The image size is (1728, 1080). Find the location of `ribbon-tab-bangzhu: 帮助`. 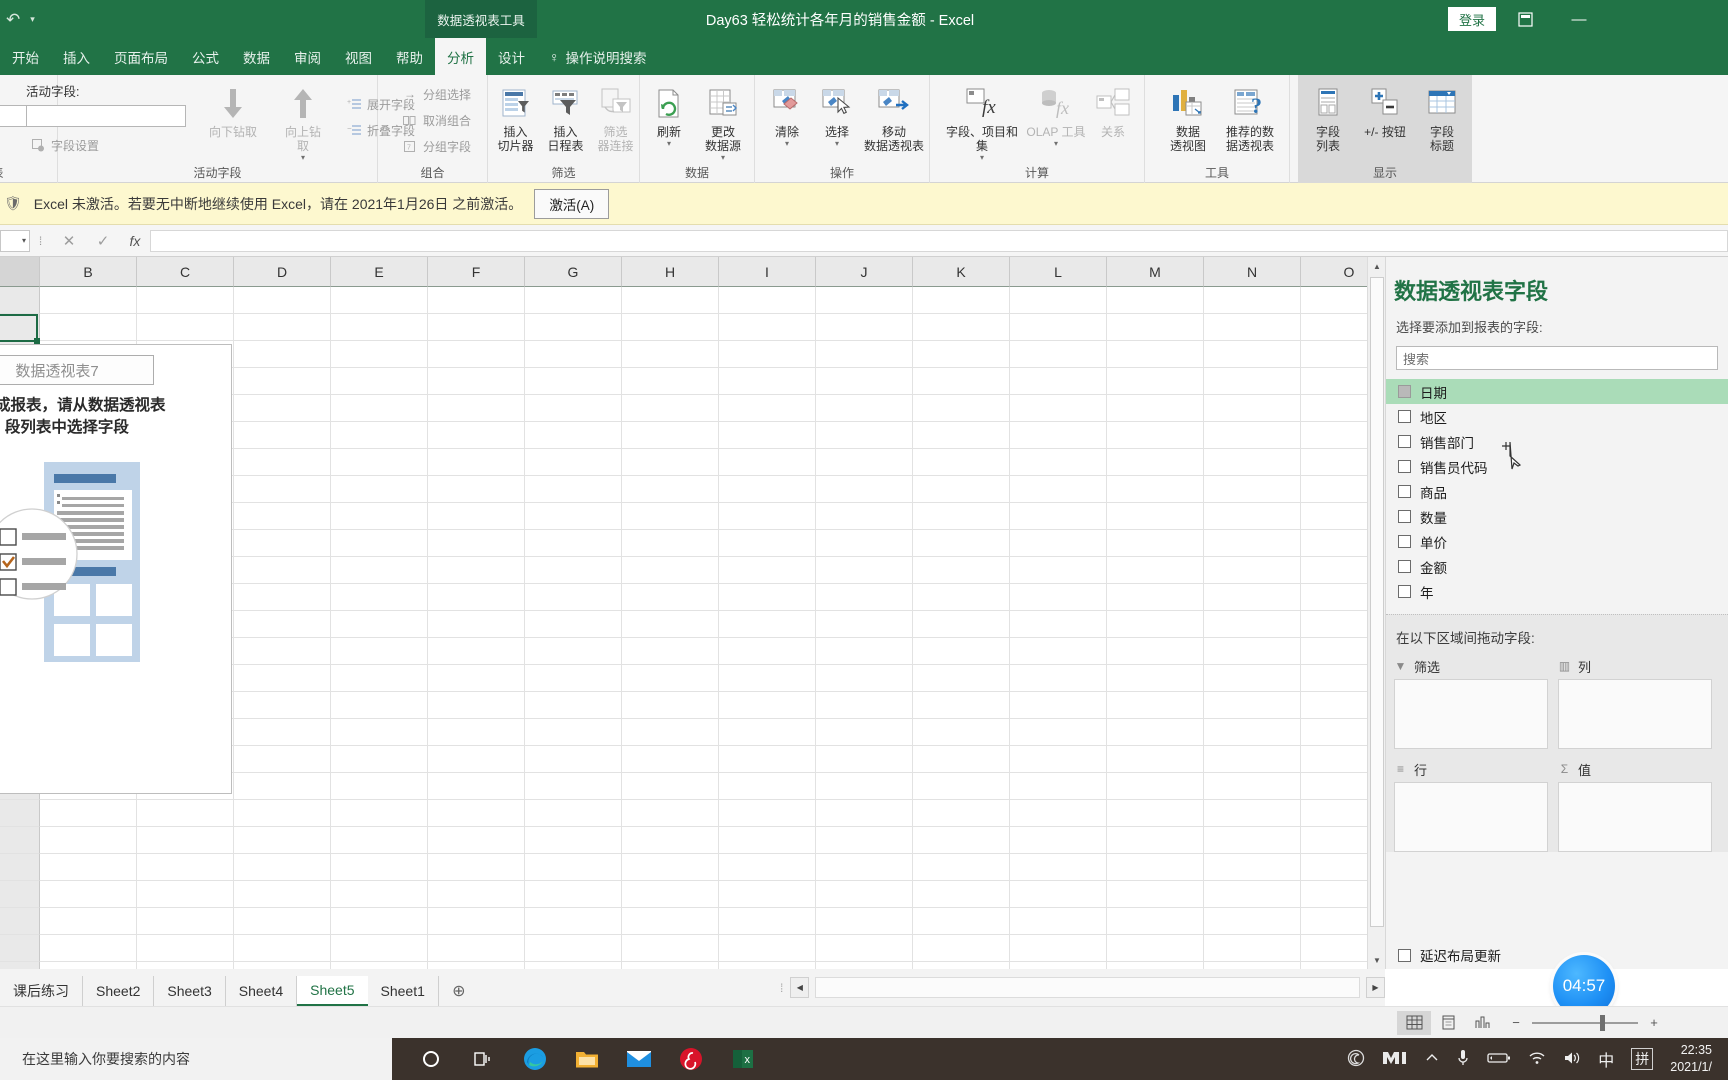

ribbon-tab-bangzhu: 帮助 is located at coordinates (409, 56).